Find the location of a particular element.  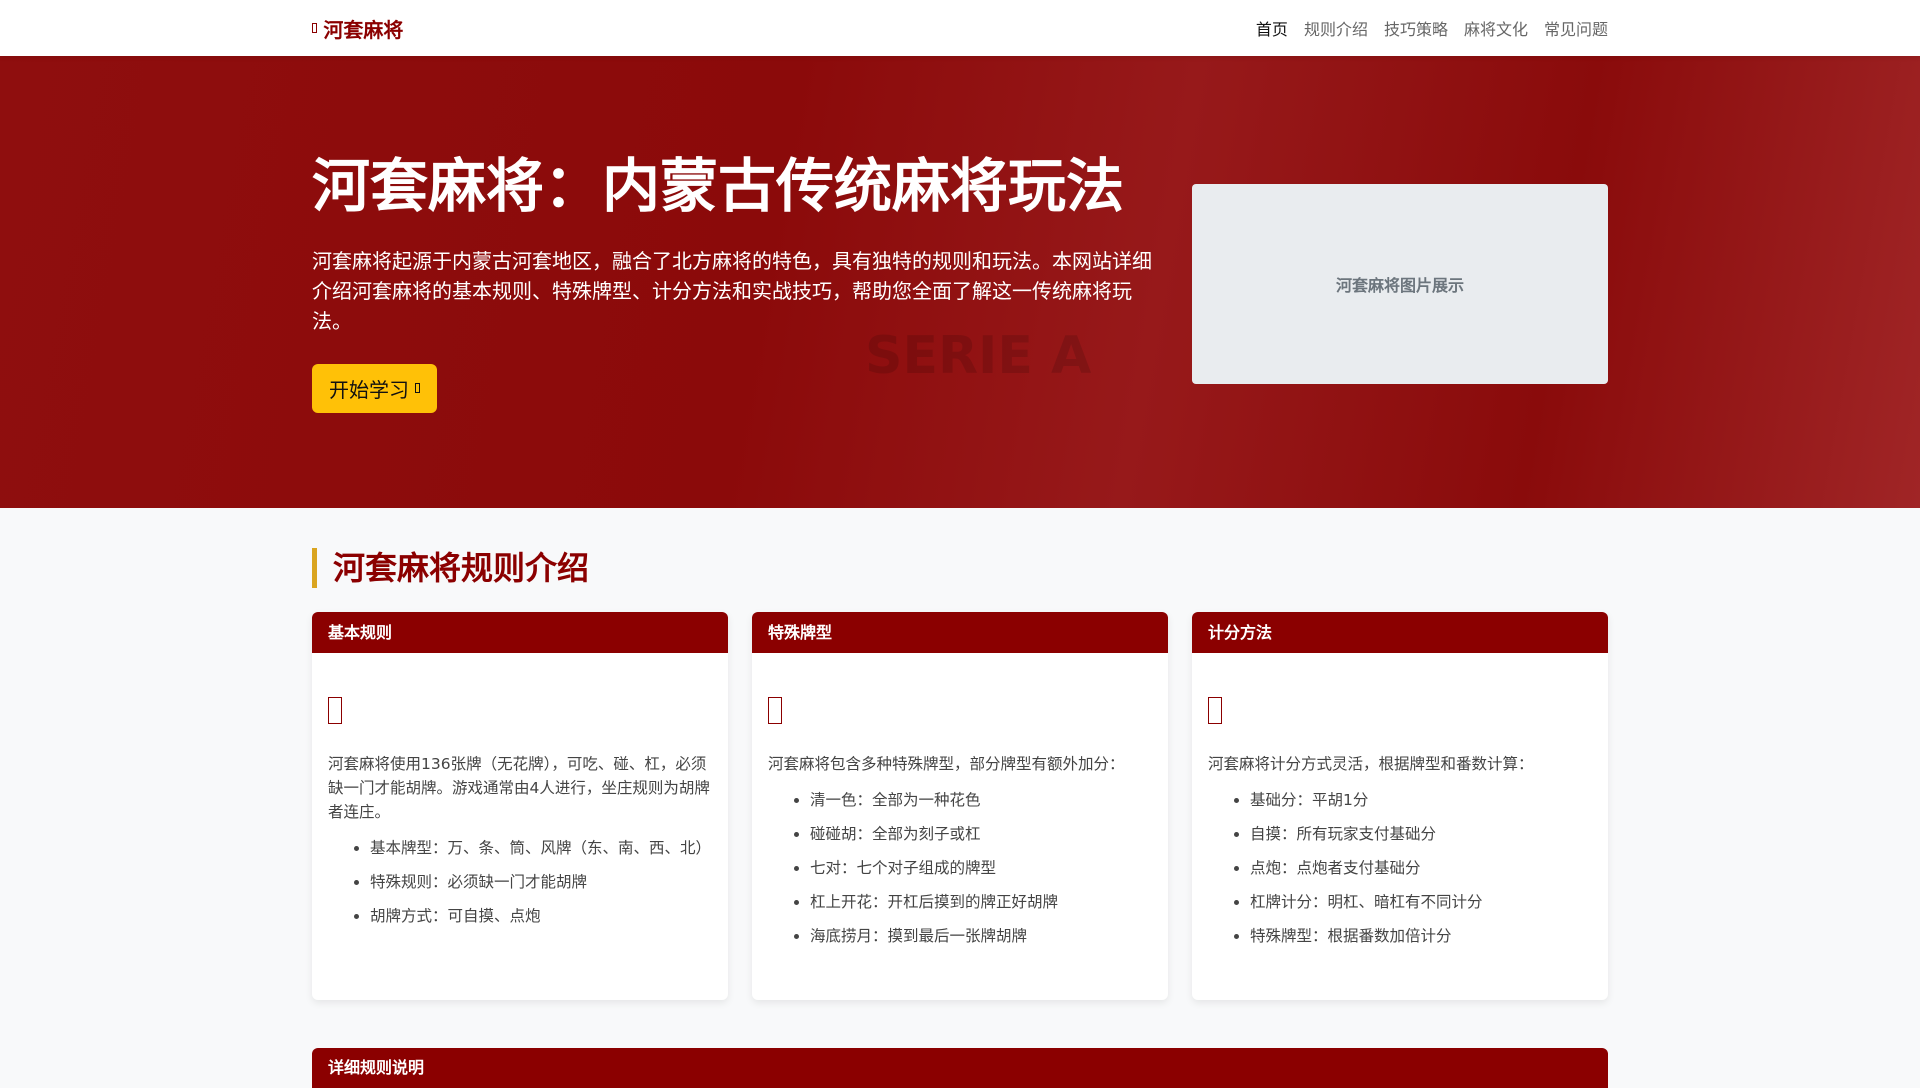

nav-home: 首页 is located at coordinates (1272, 28).